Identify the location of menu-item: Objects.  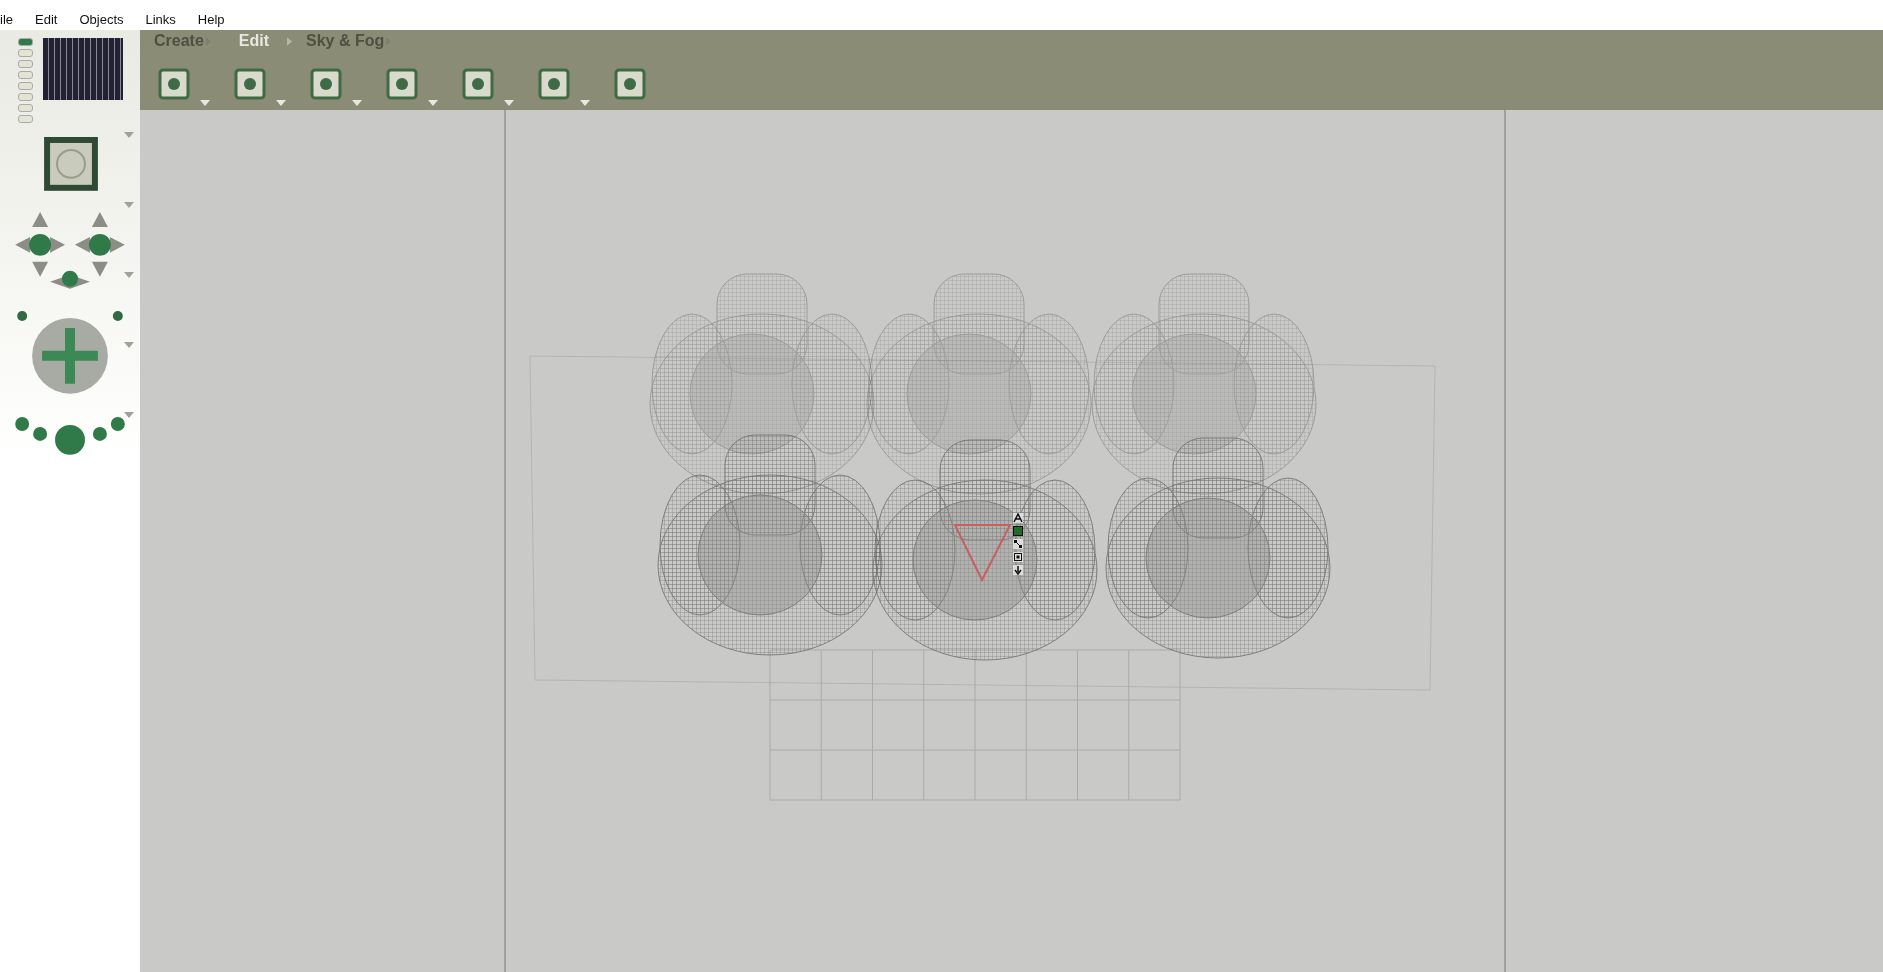
(101, 19).